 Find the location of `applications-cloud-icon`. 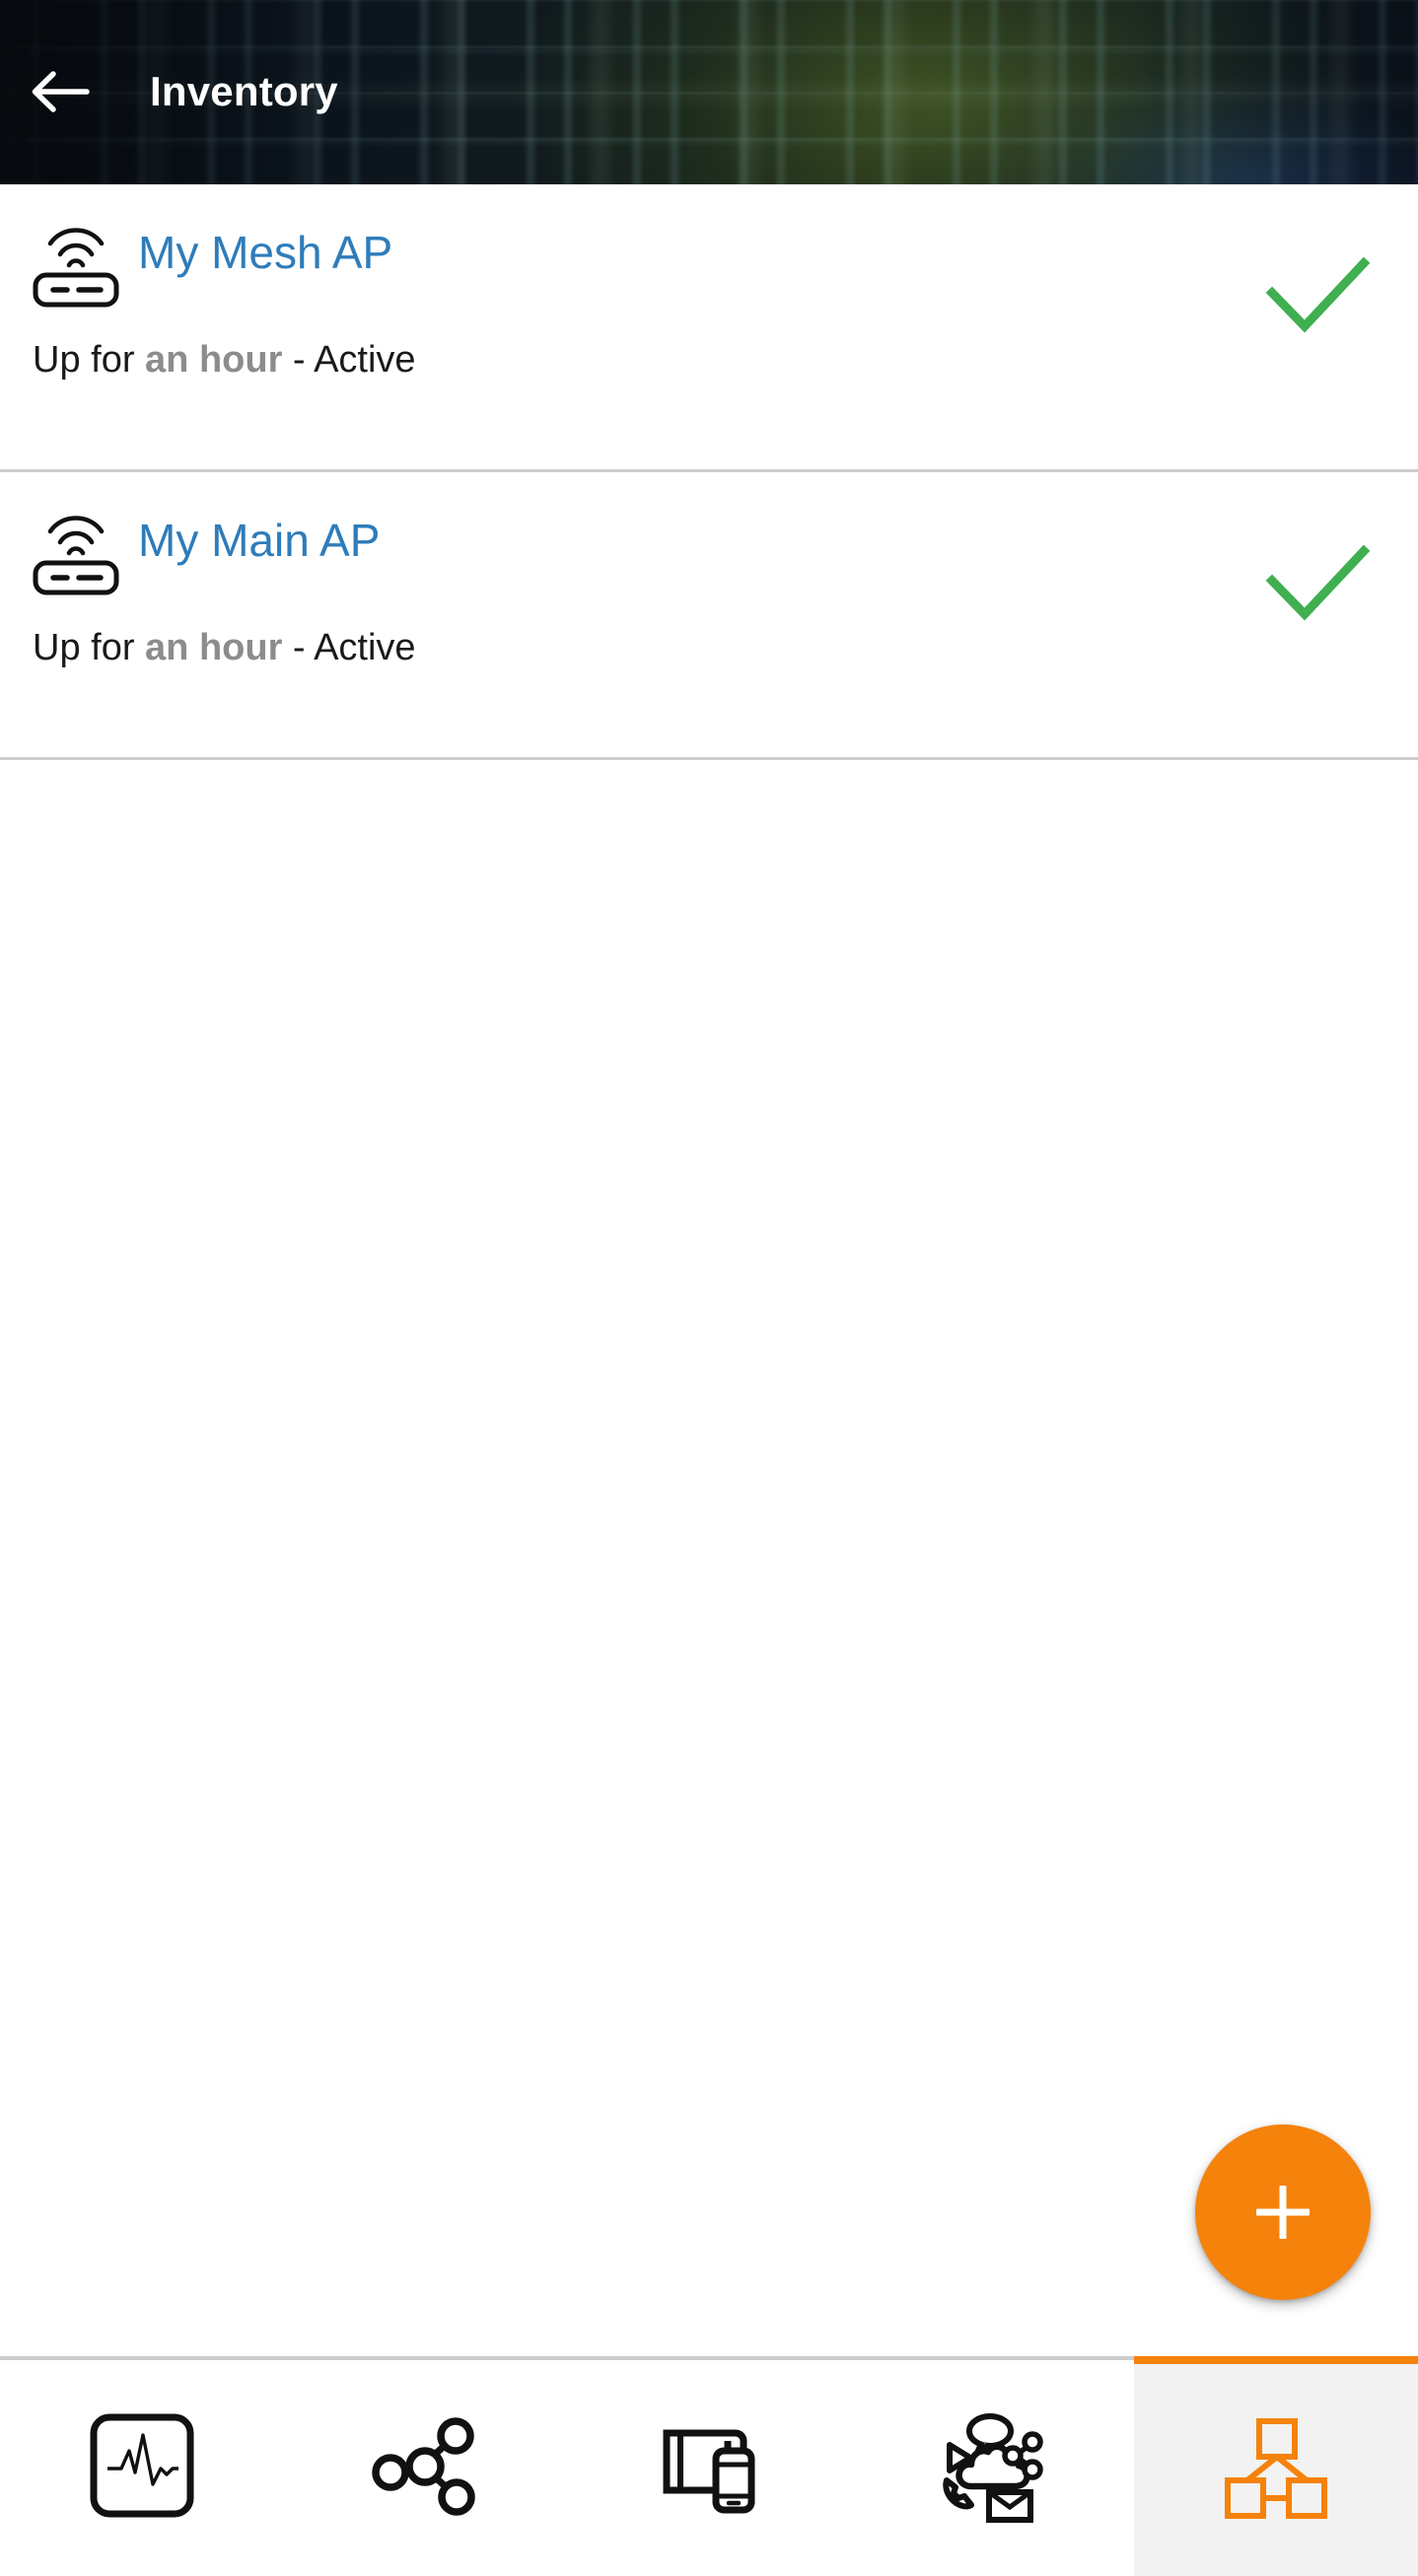

applications-cloud-icon is located at coordinates (993, 2468).